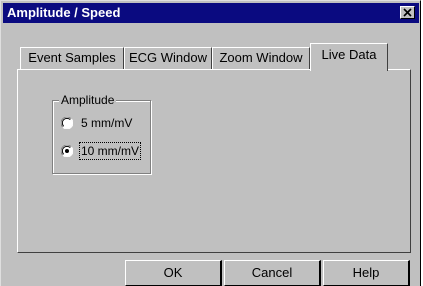 This screenshot has width=423, height=286. Describe the element at coordinates (107, 123) in the screenshot. I see `radio-5-mm-per-mv-label: 5 mm/mV` at that location.